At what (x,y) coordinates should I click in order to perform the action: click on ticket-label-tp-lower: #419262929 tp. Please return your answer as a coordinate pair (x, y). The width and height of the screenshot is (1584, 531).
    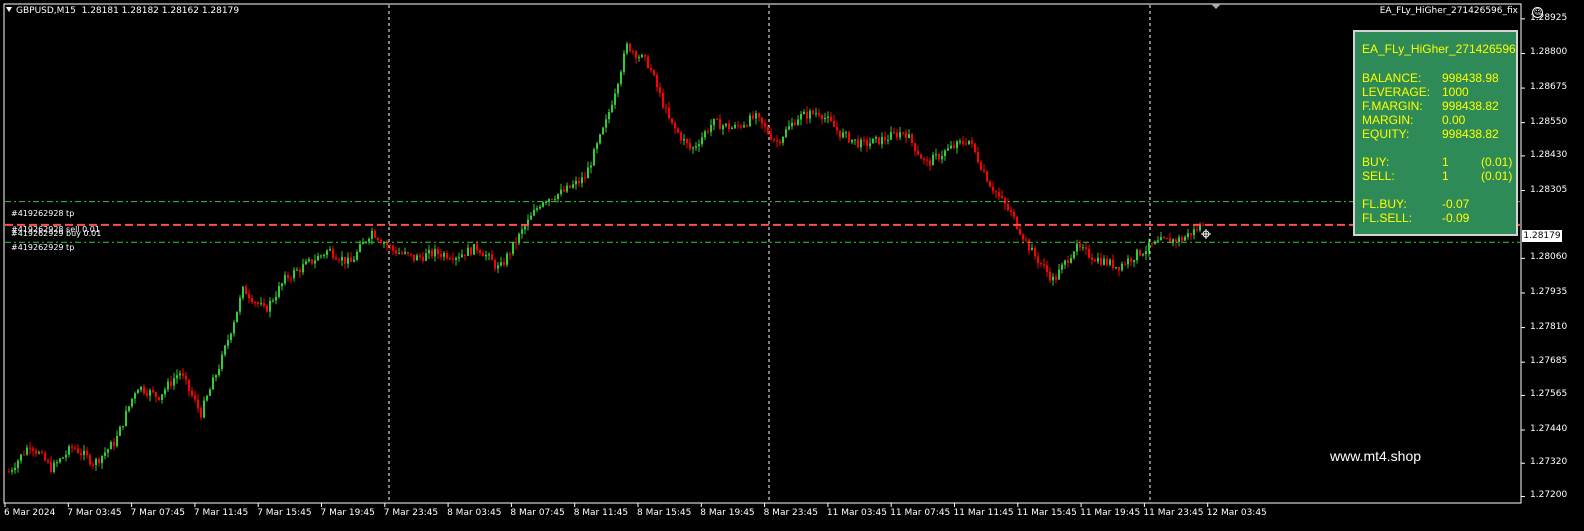
    Looking at the image, I should click on (43, 247).